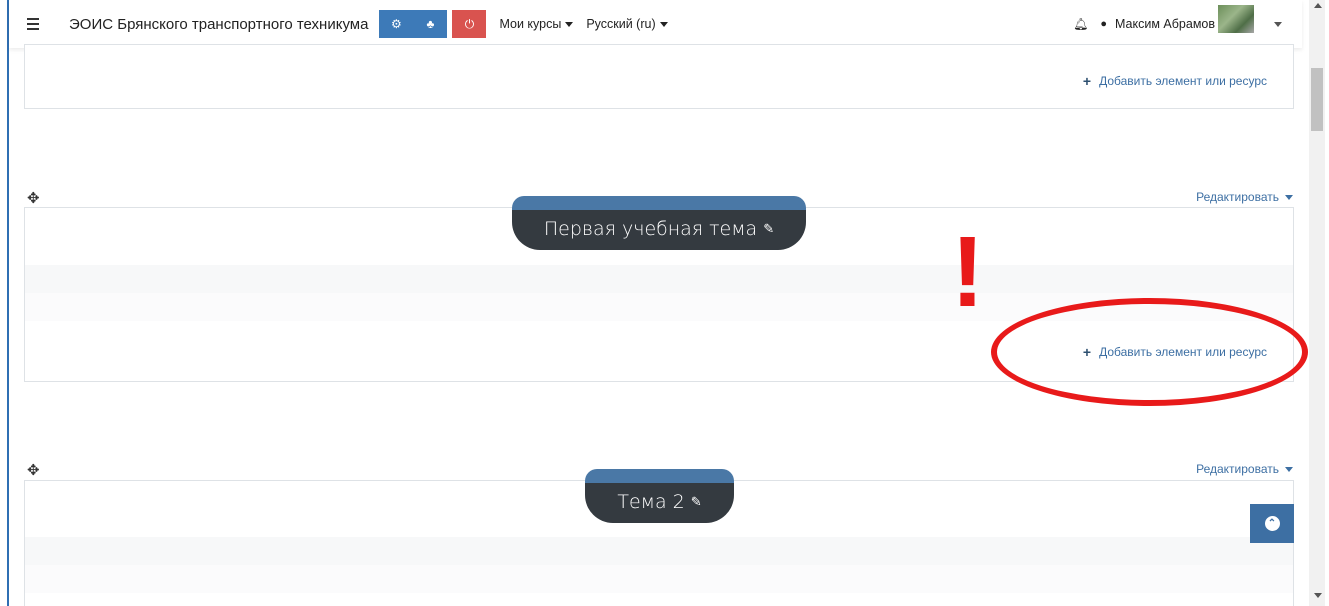  What do you see at coordinates (1103, 24) in the screenshot?
I see `chat-icon: ●` at bounding box center [1103, 24].